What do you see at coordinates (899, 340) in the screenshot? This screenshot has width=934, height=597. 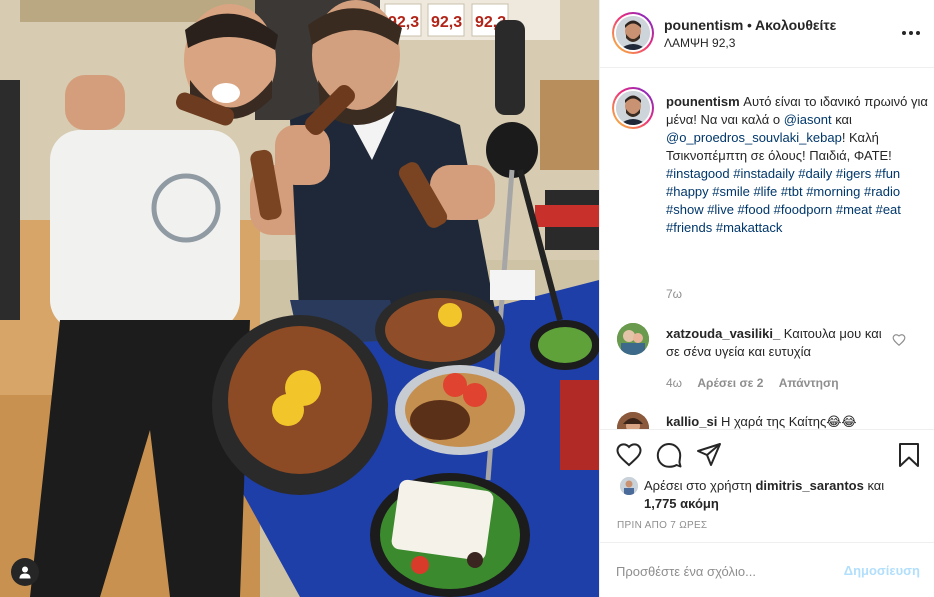 I see `comment-heart-icon` at bounding box center [899, 340].